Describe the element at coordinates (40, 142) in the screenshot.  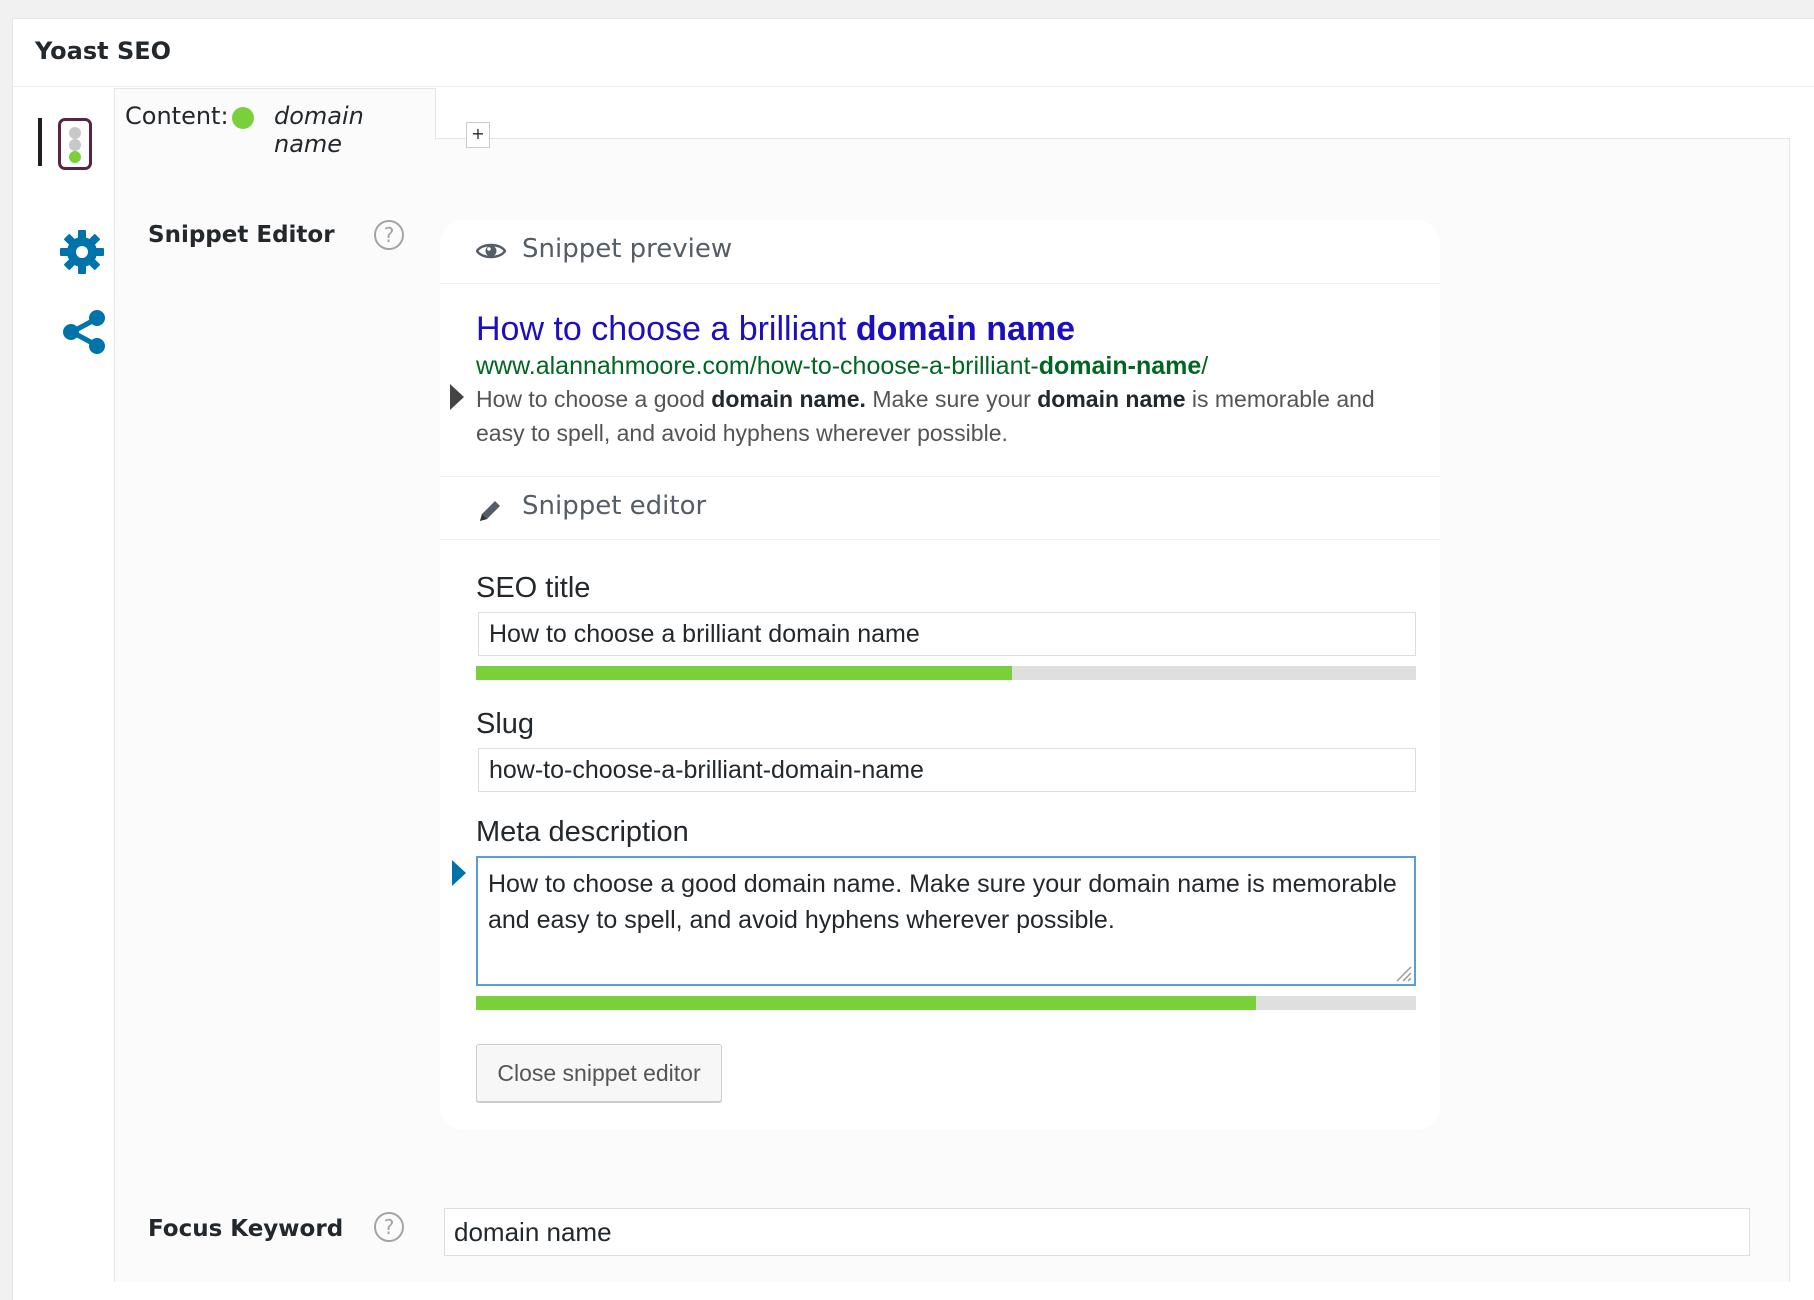
I see `active-tab-indicator` at that location.